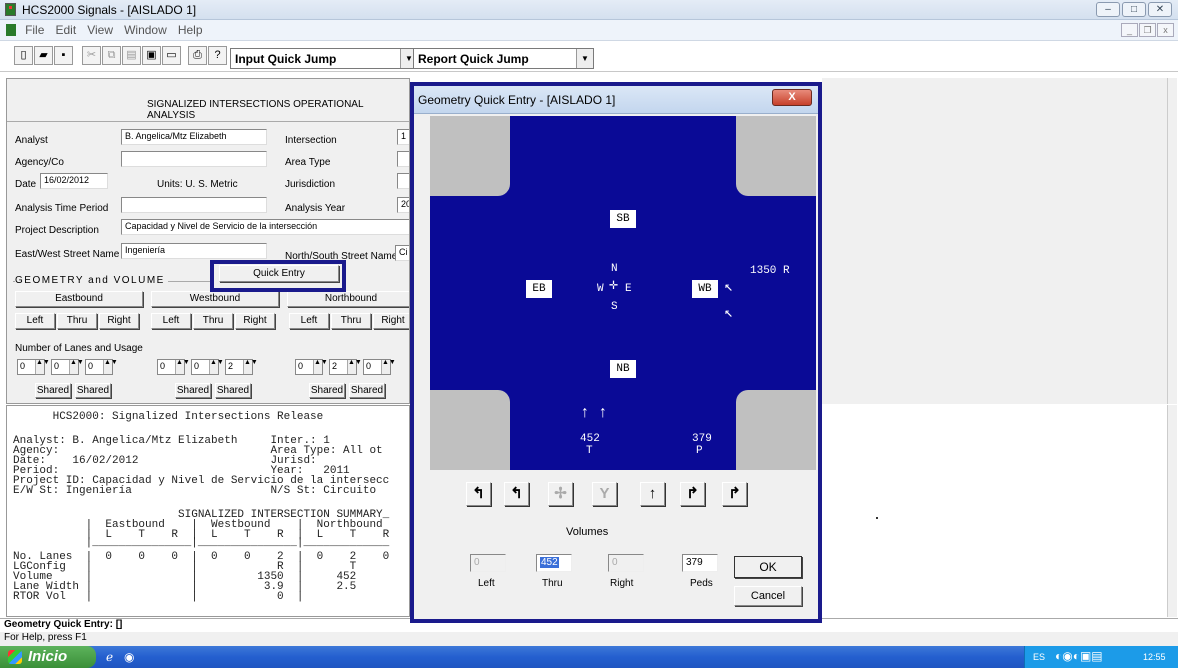 The height and width of the screenshot is (668, 1178). Describe the element at coordinates (286, 59) in the screenshot. I see `input-quick-jump-value: Input Quick Jump` at that location.